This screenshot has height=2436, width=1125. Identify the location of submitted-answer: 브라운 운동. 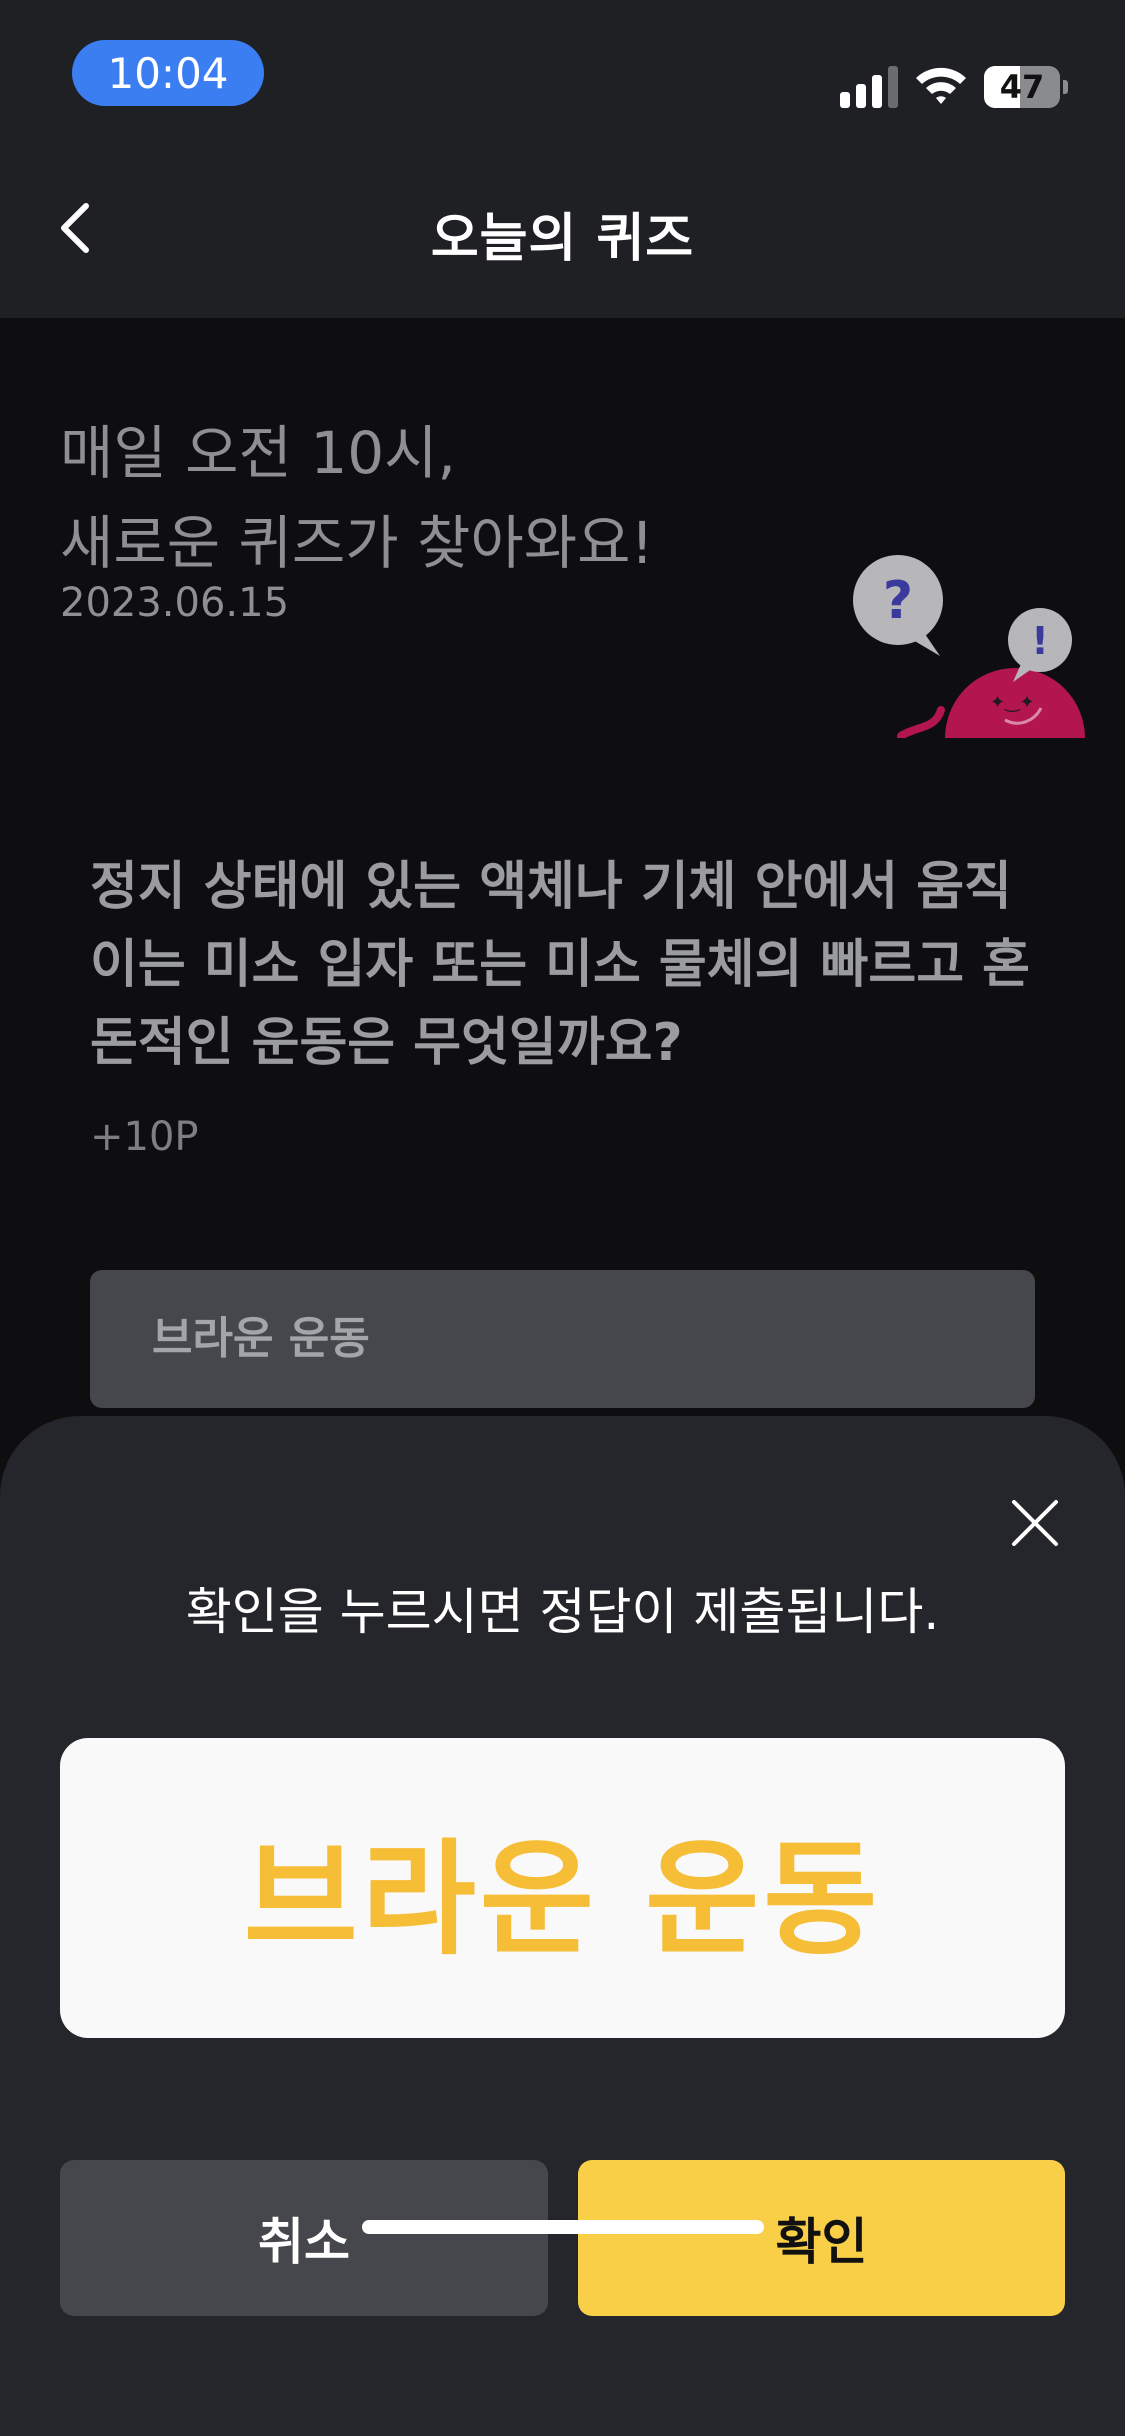
(562, 1900).